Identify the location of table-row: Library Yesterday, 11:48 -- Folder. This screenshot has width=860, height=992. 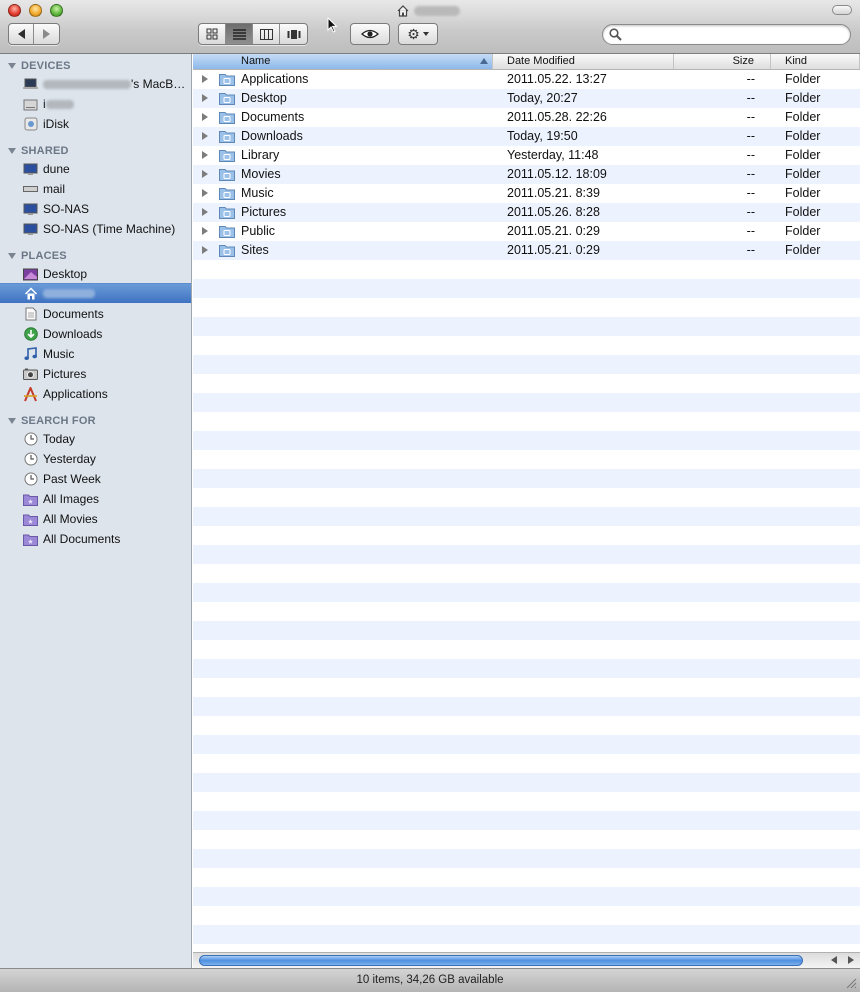
(526, 155).